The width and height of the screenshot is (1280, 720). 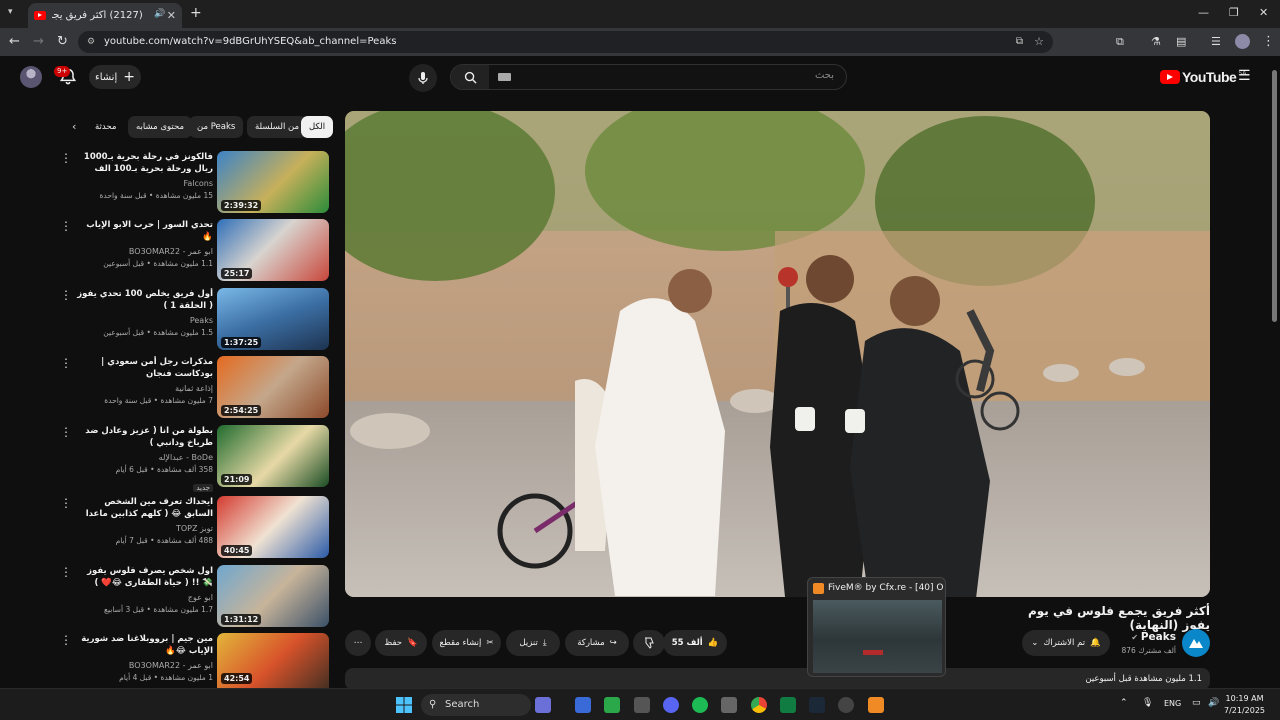 I want to click on browser-tab: 🔊 (2127) أكثر فريق يجمع فلوس ✕, so click(x=105, y=15).